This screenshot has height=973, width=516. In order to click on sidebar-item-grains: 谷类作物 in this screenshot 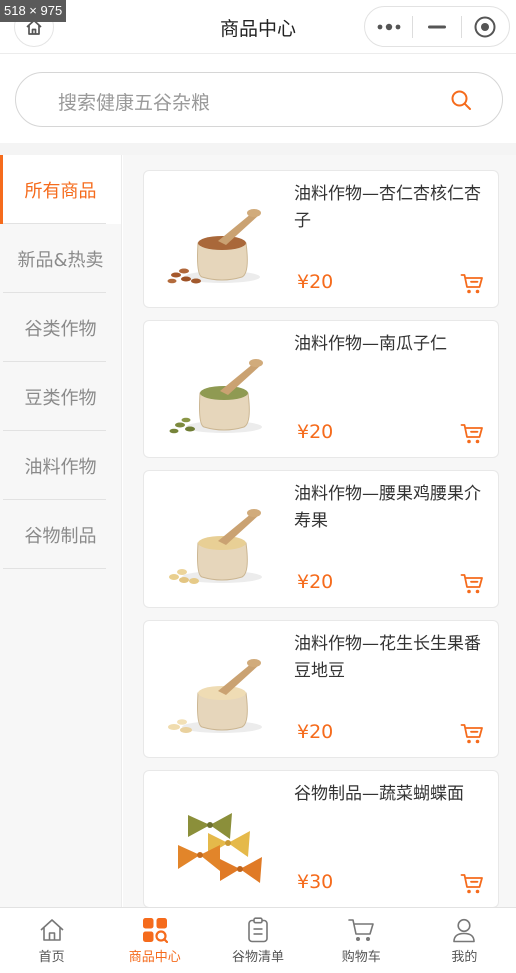, I will do `click(60, 327)`.